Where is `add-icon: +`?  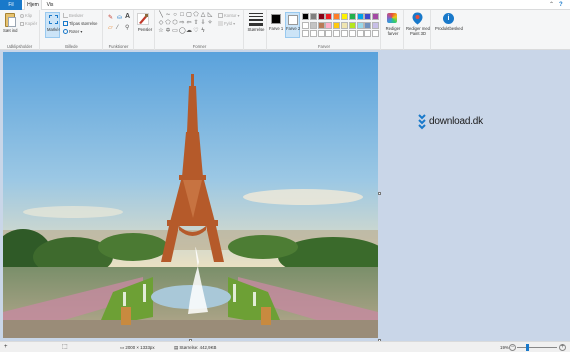
add-icon: + is located at coordinates (6, 347).